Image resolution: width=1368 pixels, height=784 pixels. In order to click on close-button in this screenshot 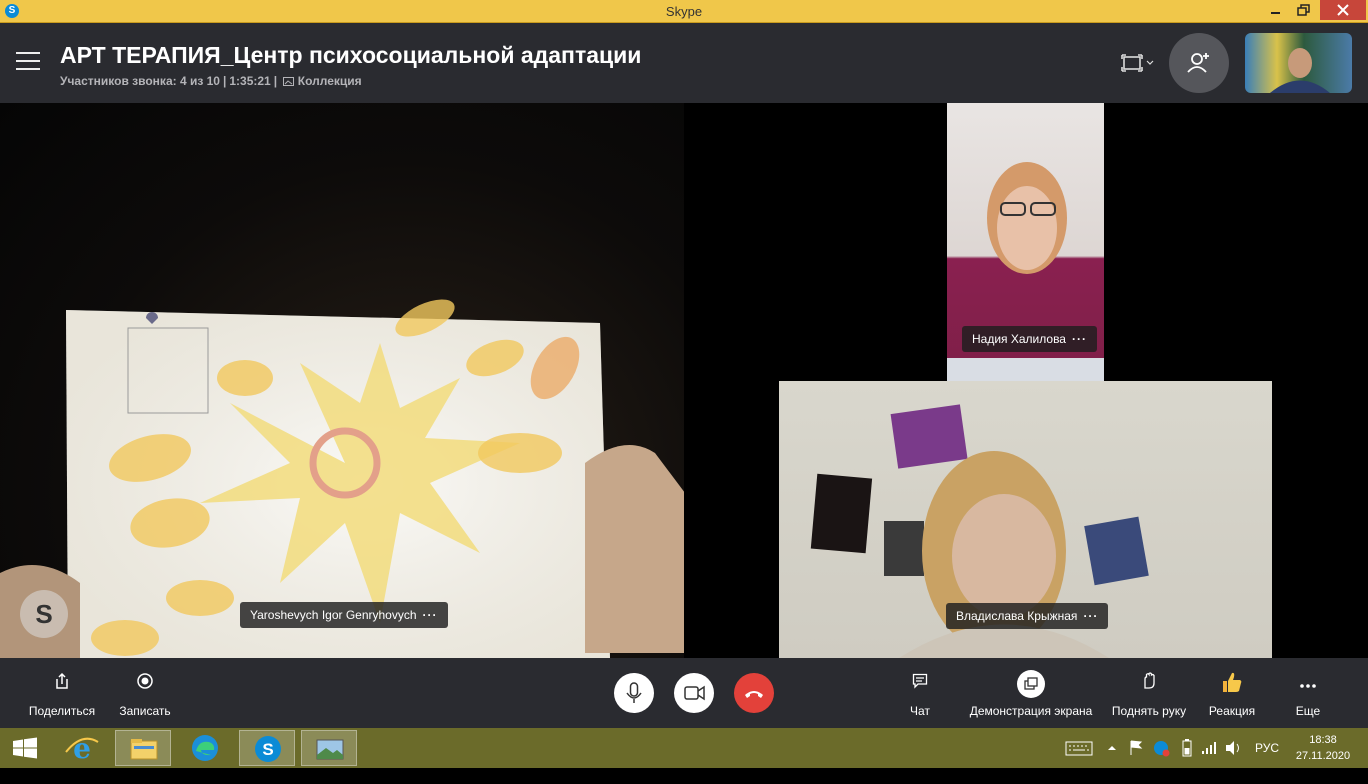, I will do `click(1343, 10)`.